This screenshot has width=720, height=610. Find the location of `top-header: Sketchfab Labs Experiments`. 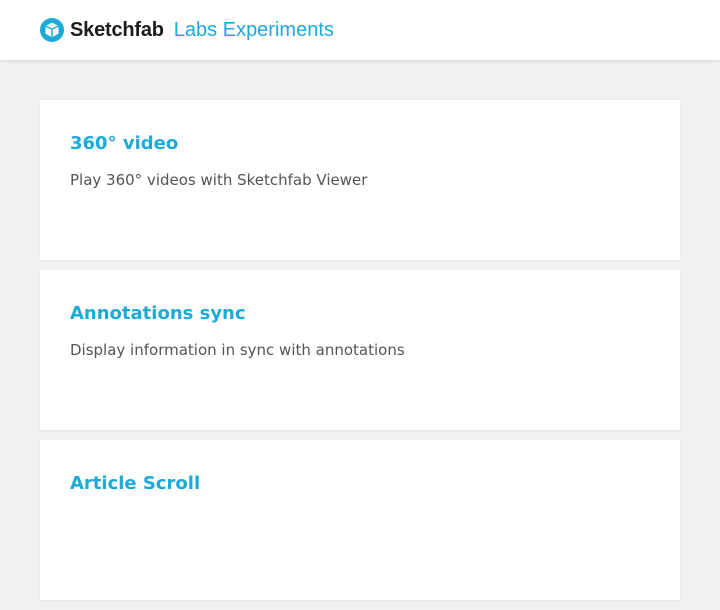

top-header: Sketchfab Labs Experiments is located at coordinates (360, 30).